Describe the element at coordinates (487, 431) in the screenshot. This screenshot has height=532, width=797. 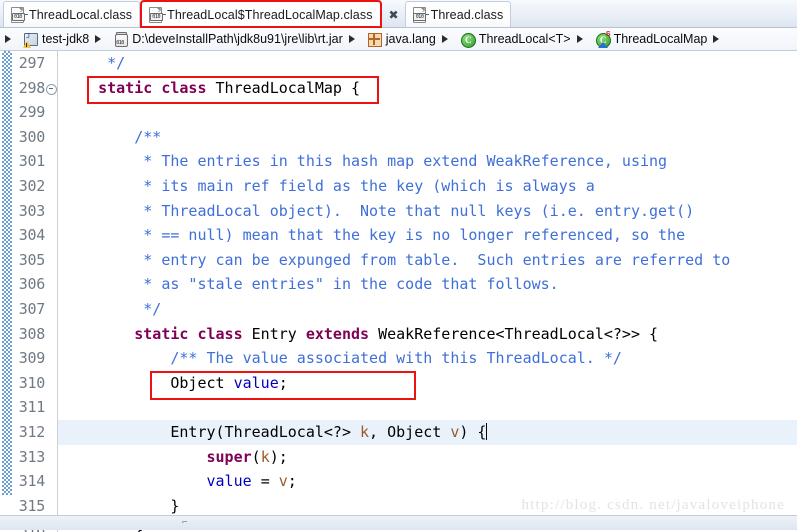
I see `text-caret` at that location.